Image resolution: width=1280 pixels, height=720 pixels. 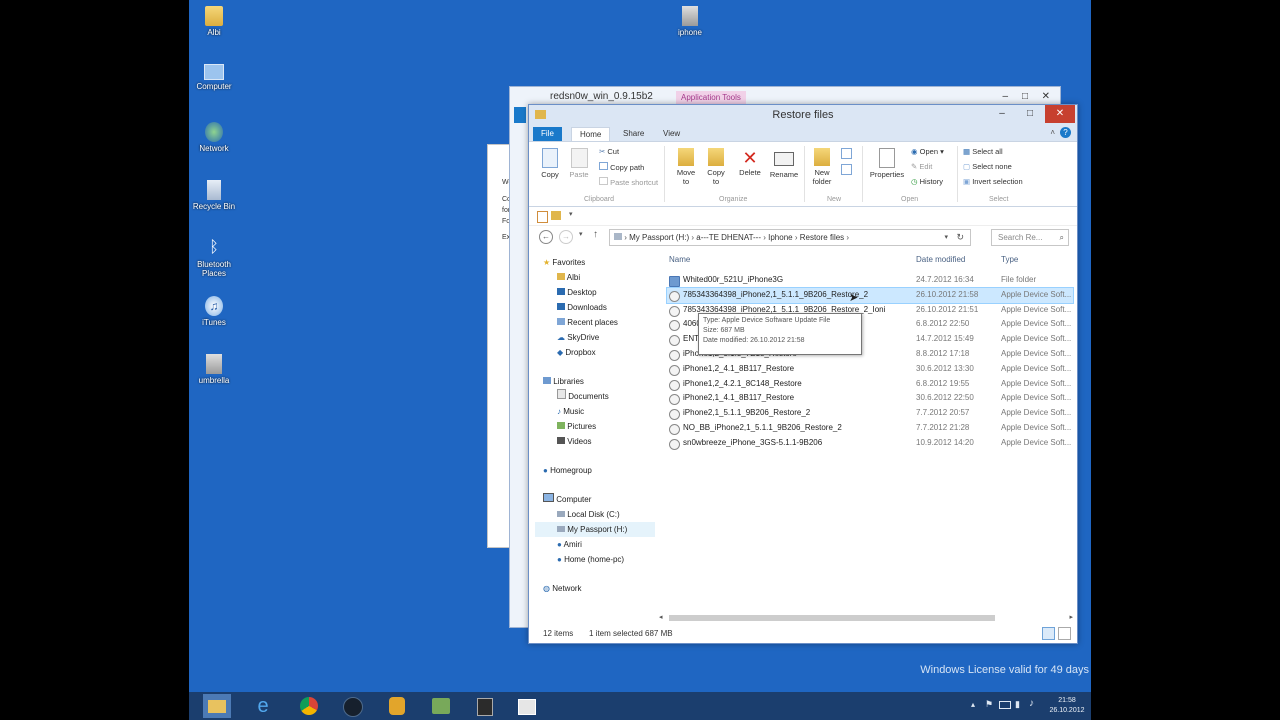 I want to click on nav-item-recent-places: Recent places, so click(x=595, y=322).